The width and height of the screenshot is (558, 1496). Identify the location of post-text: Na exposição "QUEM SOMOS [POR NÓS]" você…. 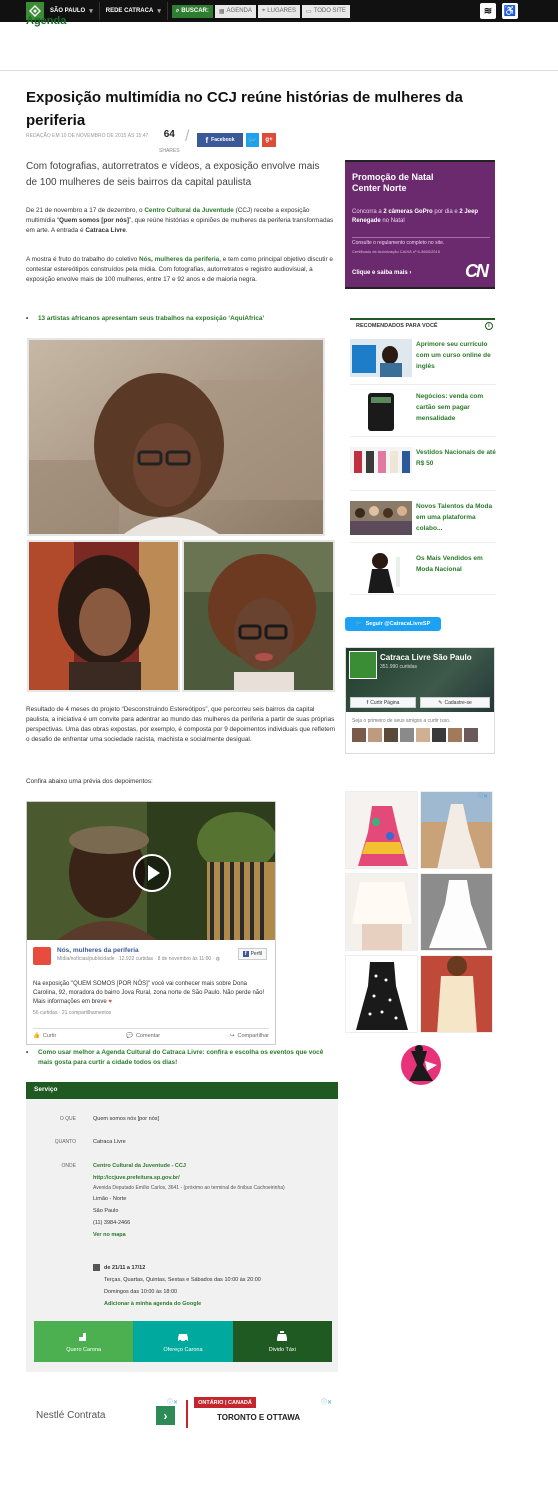
(151, 993).